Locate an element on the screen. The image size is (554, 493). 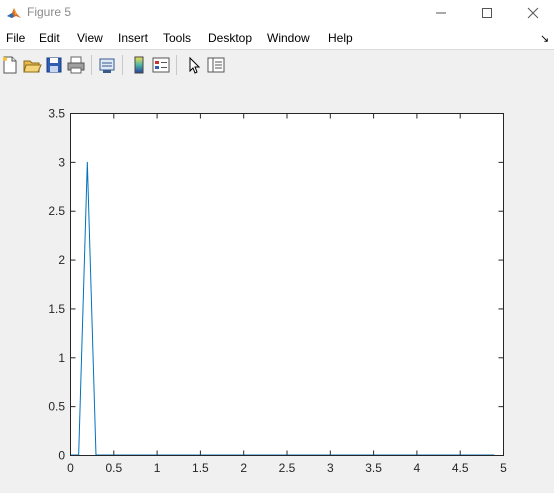
close-button is located at coordinates (532, 13).